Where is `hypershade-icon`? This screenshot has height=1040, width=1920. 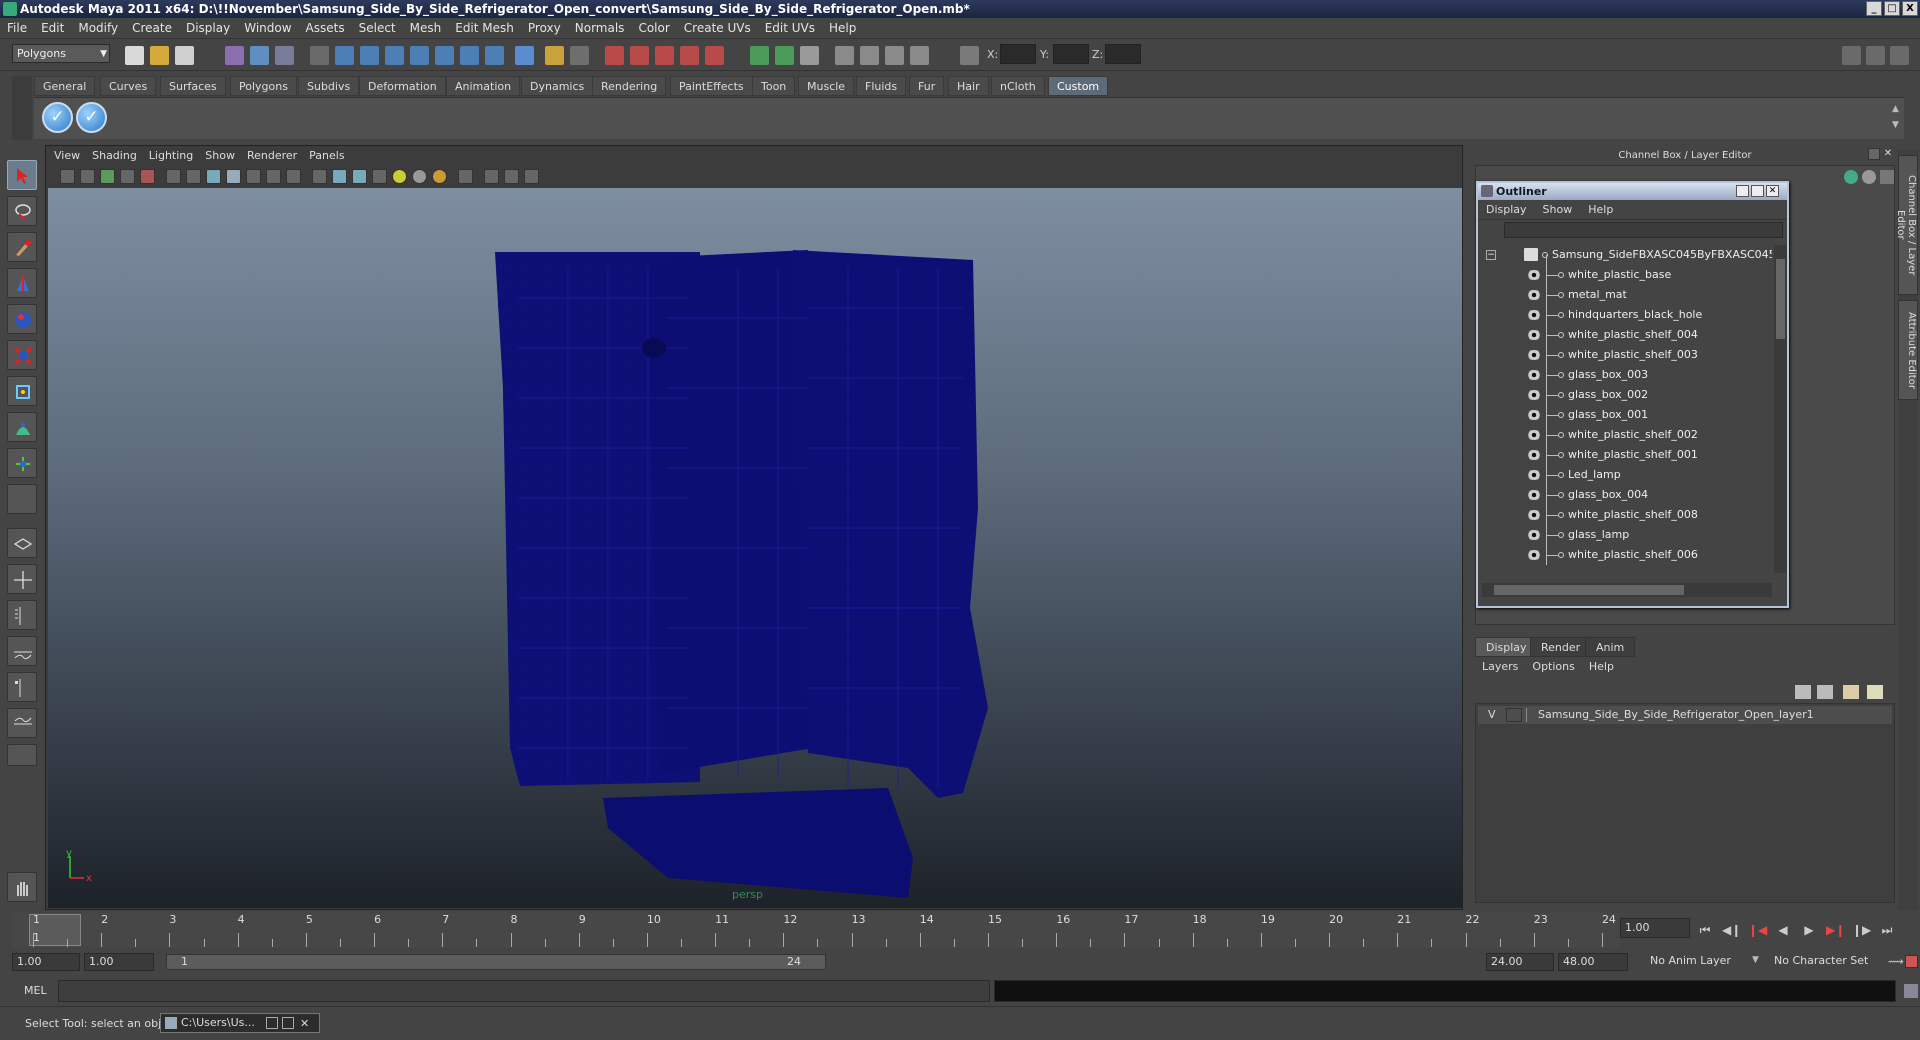
hypershade-icon is located at coordinates (689, 55).